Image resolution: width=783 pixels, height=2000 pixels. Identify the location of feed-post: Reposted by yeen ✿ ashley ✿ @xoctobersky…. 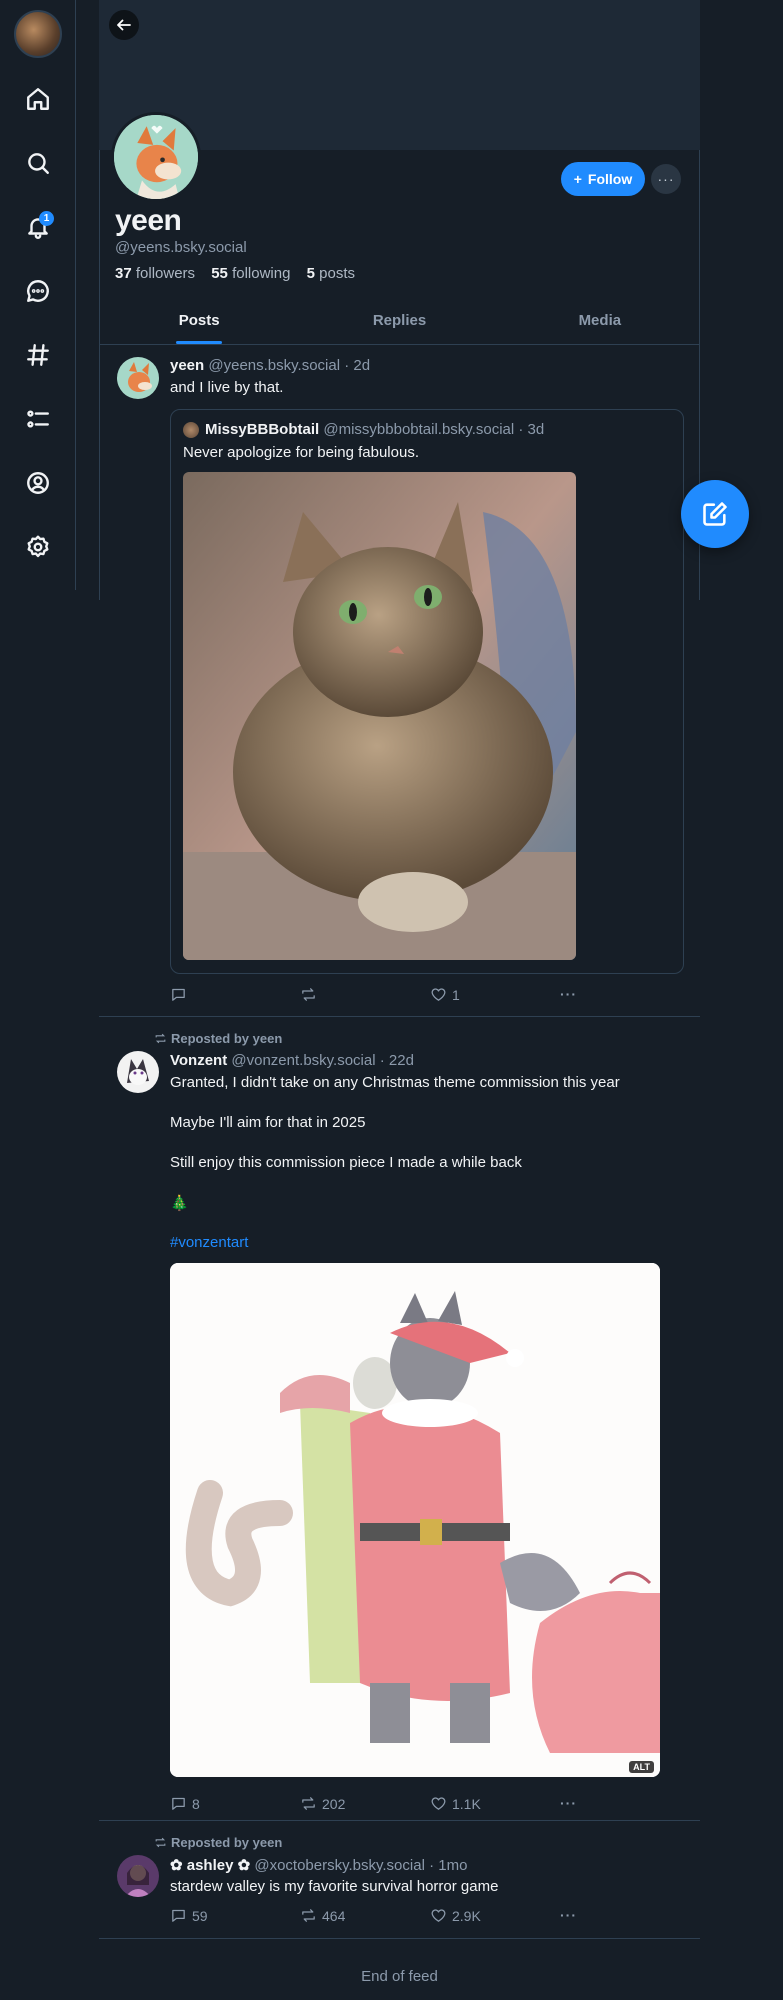
(399, 1880).